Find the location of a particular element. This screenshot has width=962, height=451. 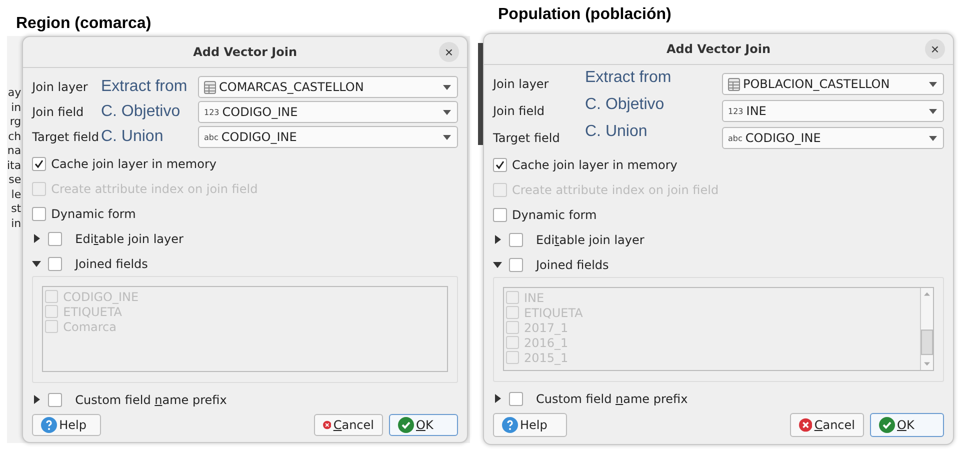

dropdown: POBLACION_CASTELLON is located at coordinates (833, 84).